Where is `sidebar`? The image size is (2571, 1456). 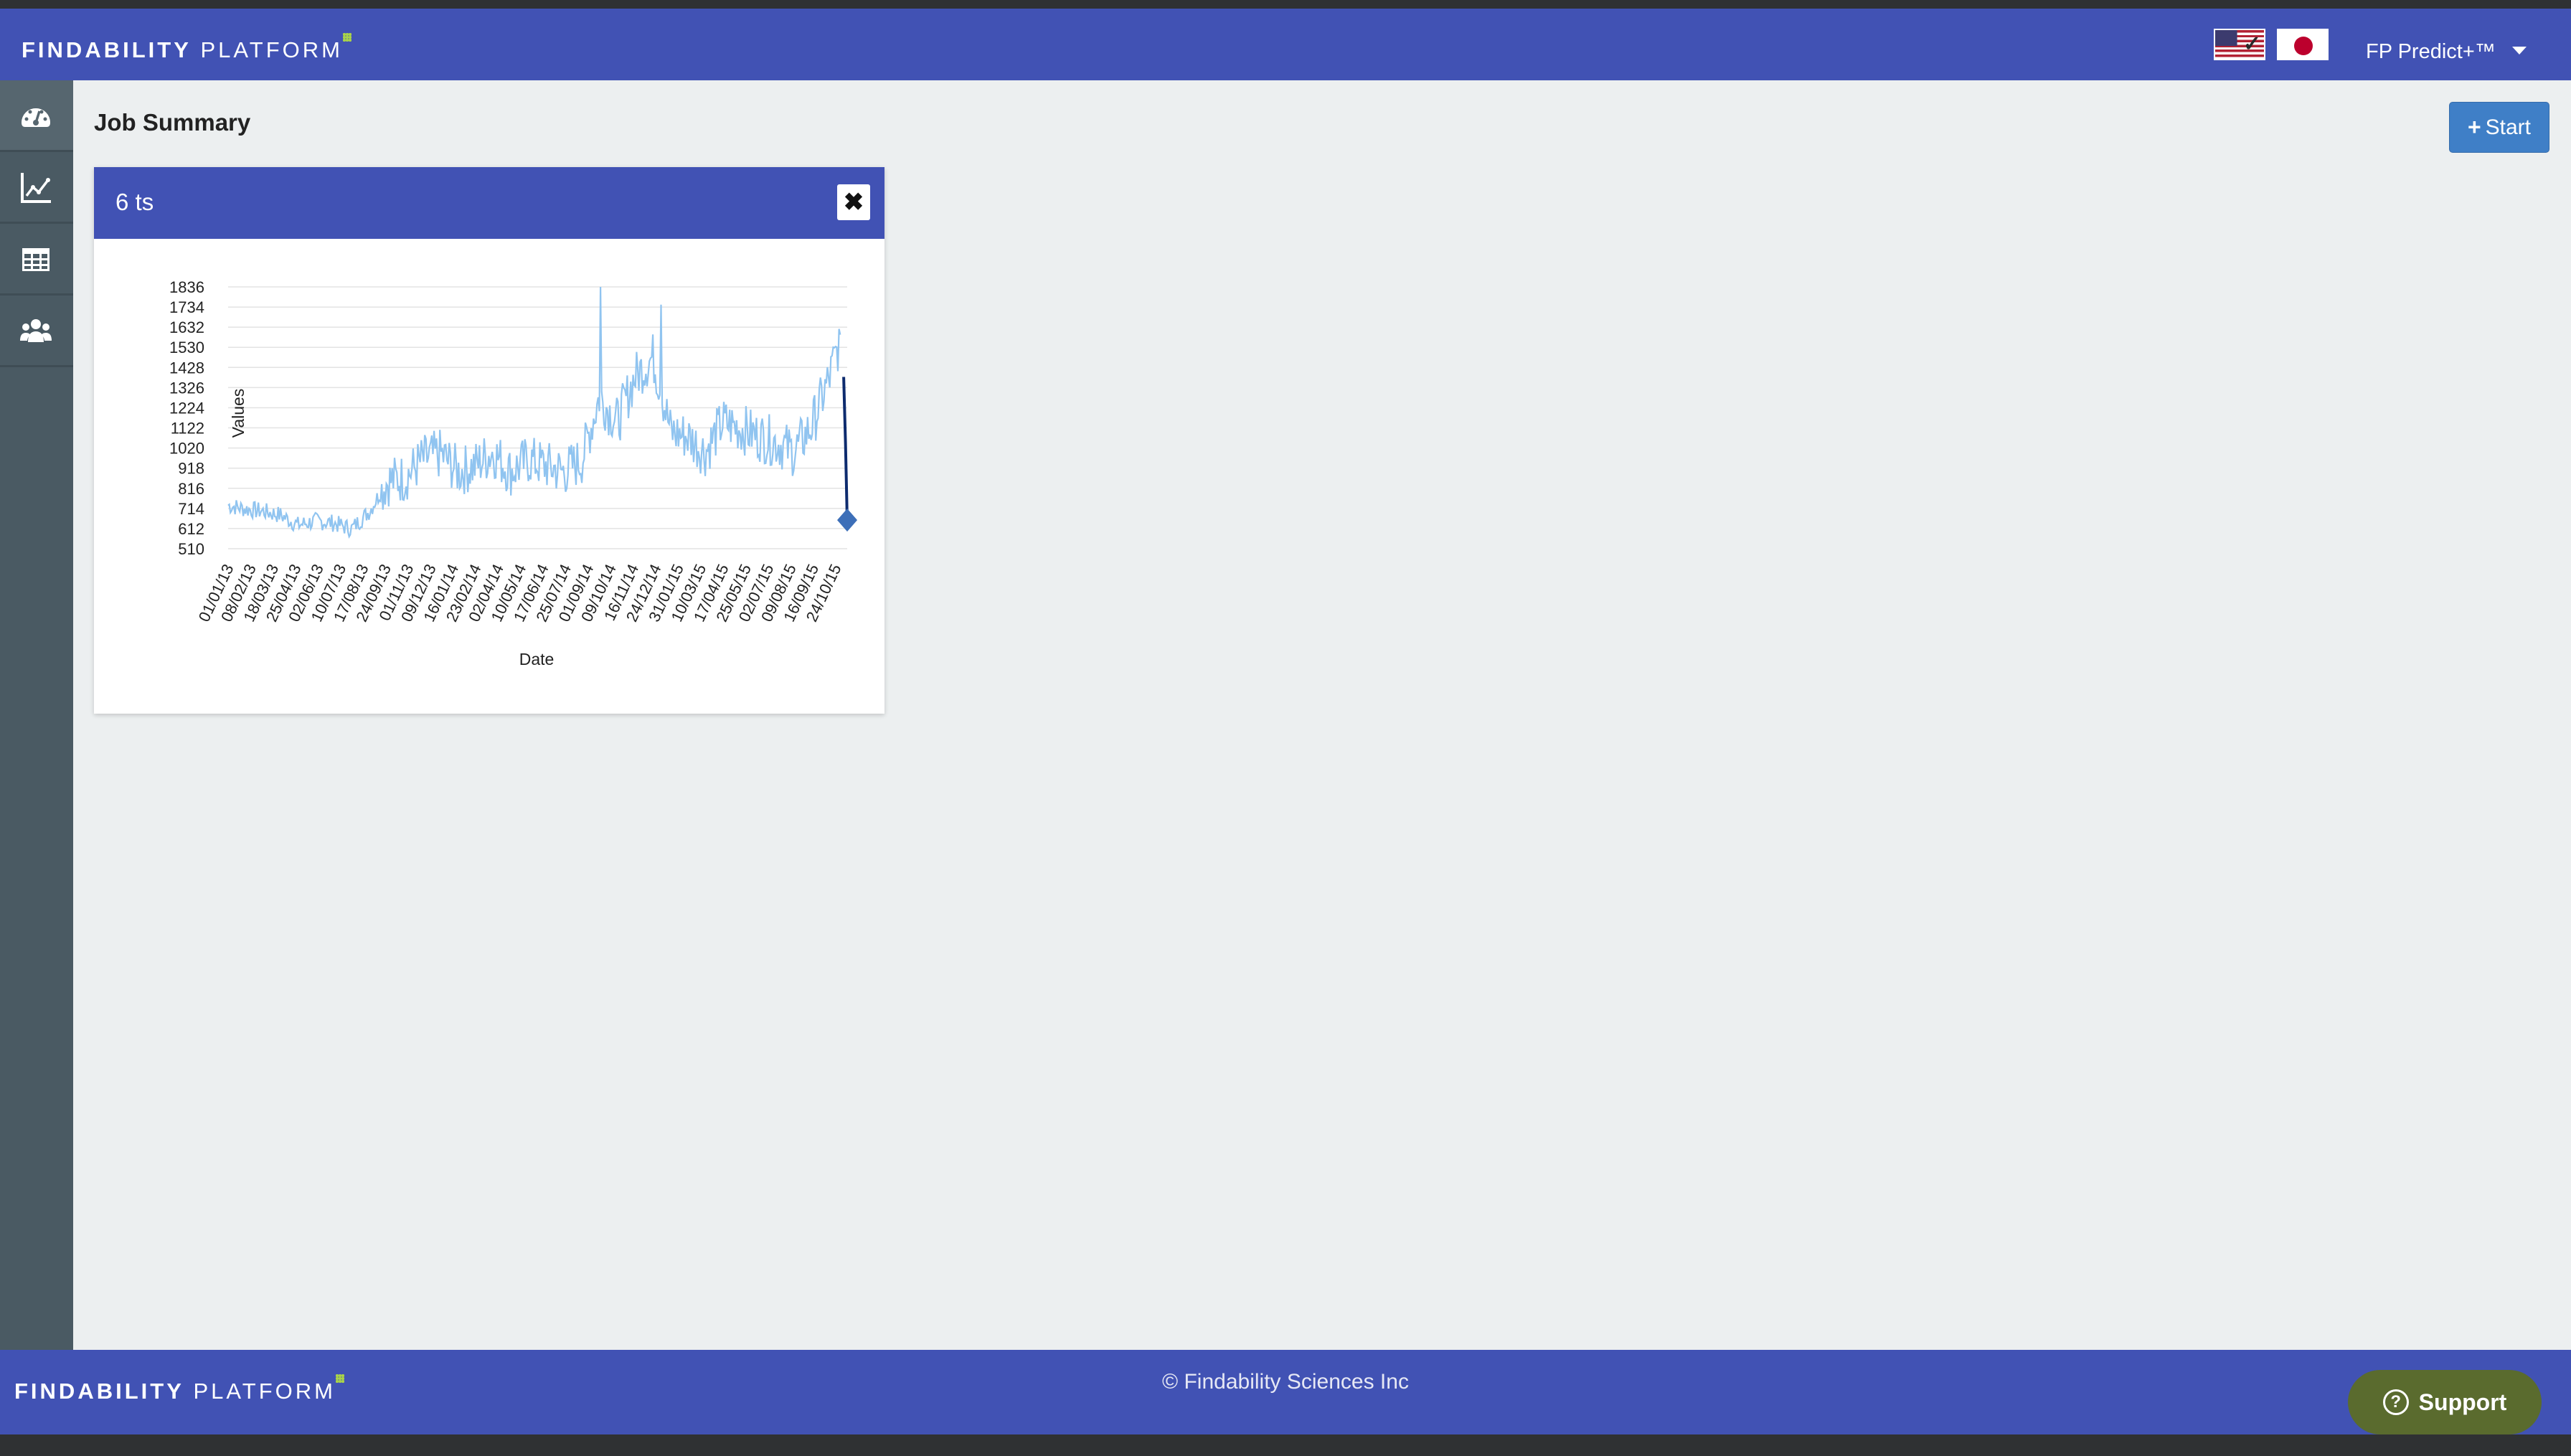 sidebar is located at coordinates (36, 715).